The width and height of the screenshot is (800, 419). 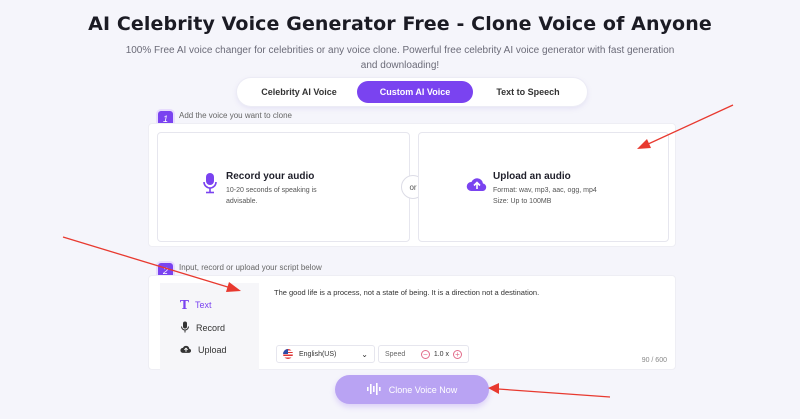 I want to click on menu-item-record-label: Record, so click(x=211, y=328).